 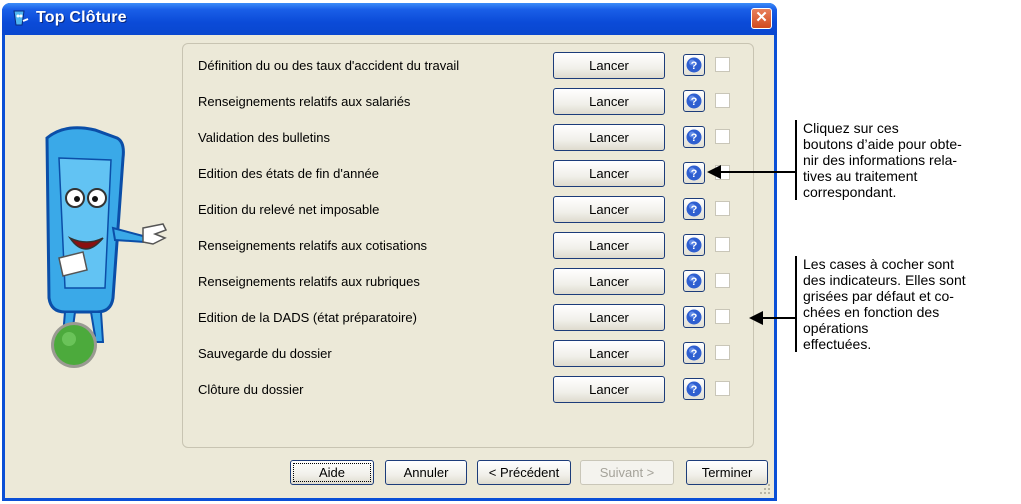 What do you see at coordinates (289, 209) in the screenshot?
I see `step-label: Edition du relevé net imposable` at bounding box center [289, 209].